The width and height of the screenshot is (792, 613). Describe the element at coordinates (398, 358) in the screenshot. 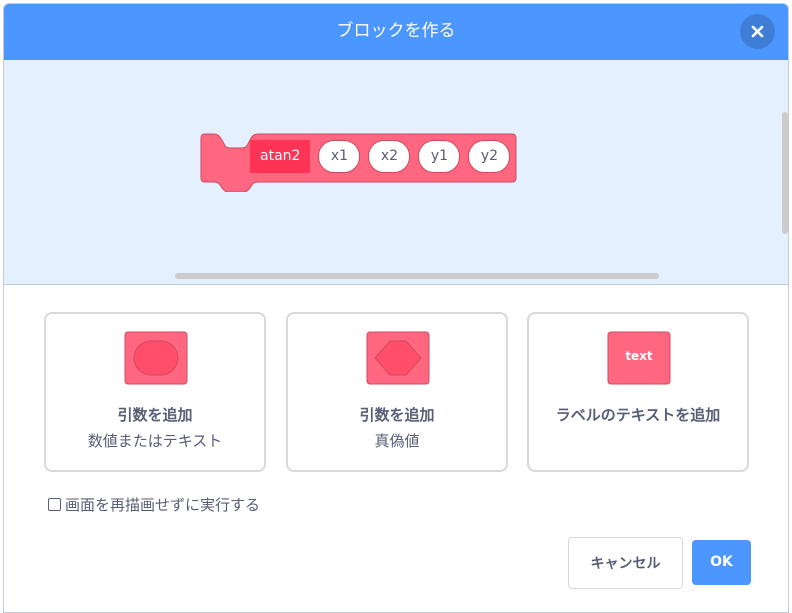

I see `boolean-input-icon` at that location.